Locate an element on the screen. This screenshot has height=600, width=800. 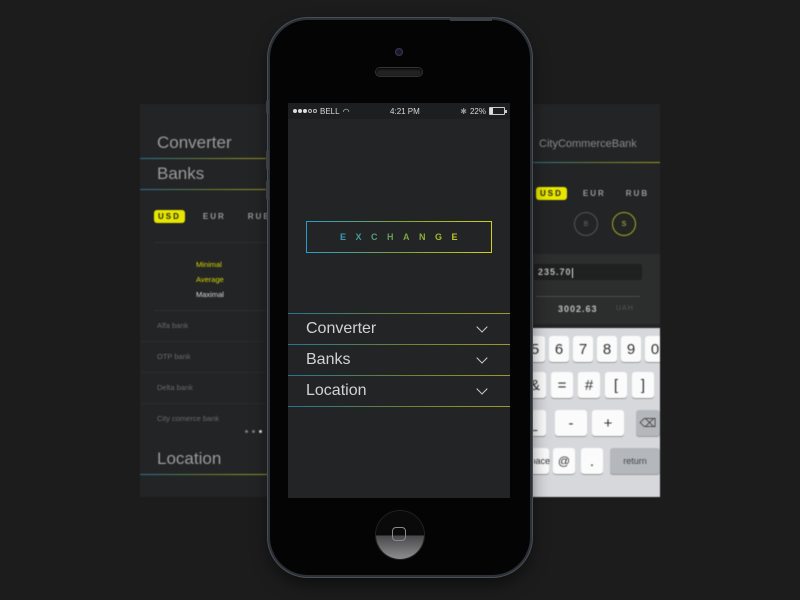
key-at: @ is located at coordinates (564, 461).